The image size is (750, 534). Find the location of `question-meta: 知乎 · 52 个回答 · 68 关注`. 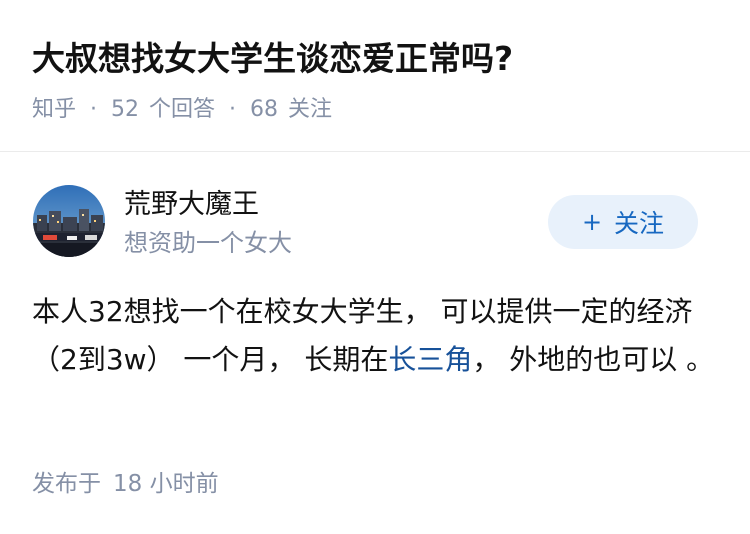

question-meta: 知乎 · 52 个回答 · 68 关注 is located at coordinates (182, 110).